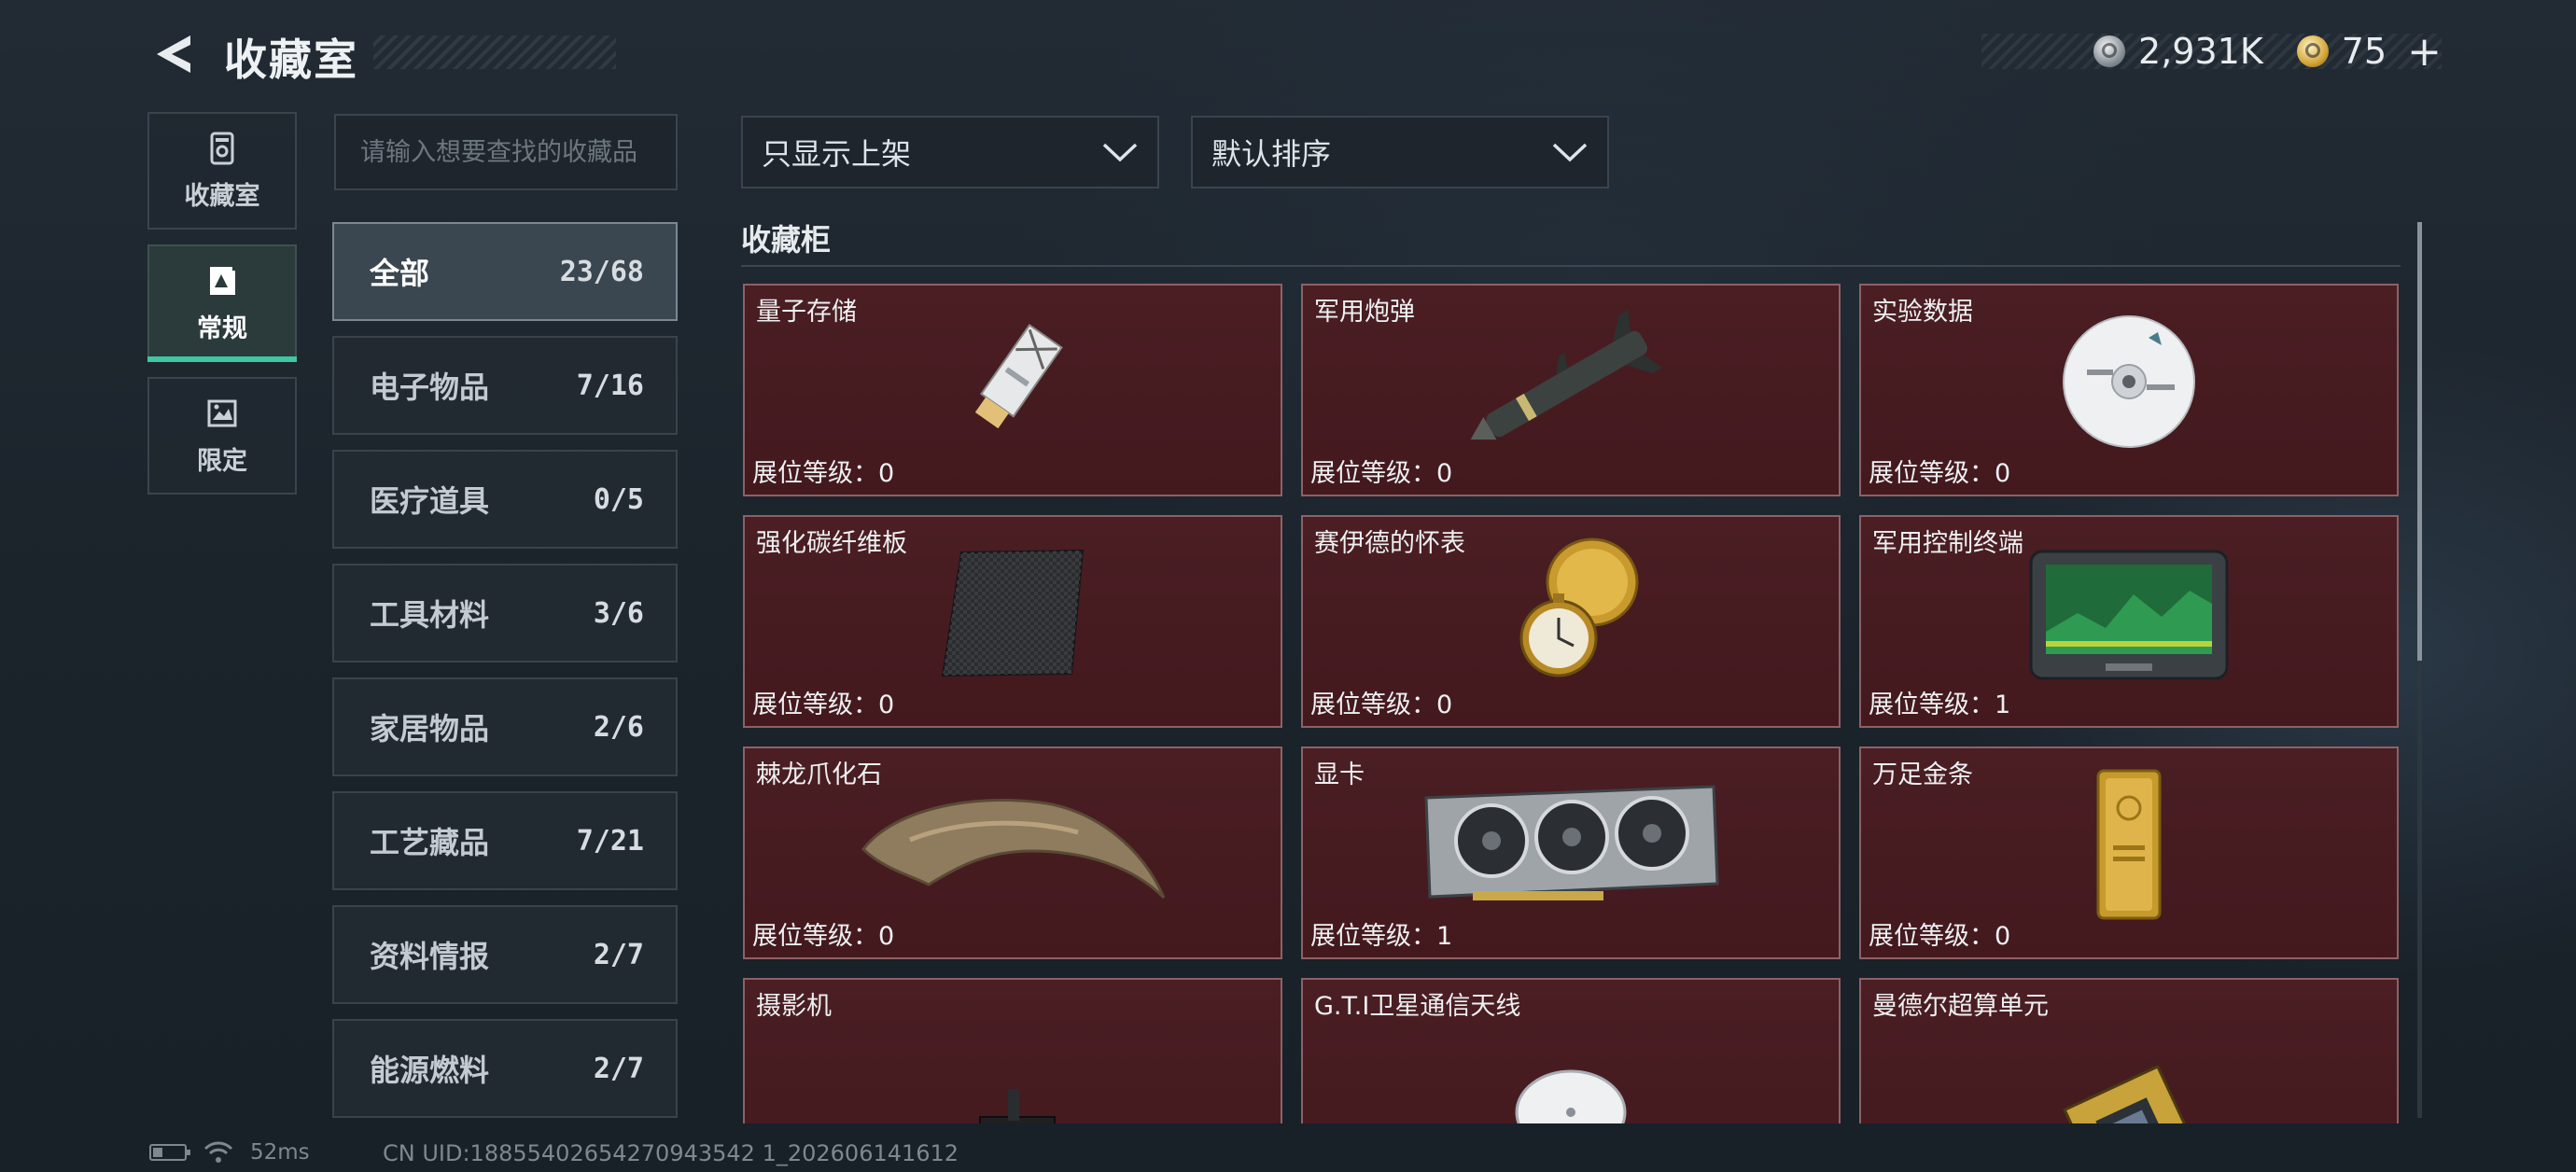  What do you see at coordinates (505, 613) in the screenshot?
I see `category-tools: 工具材料 3/6` at bounding box center [505, 613].